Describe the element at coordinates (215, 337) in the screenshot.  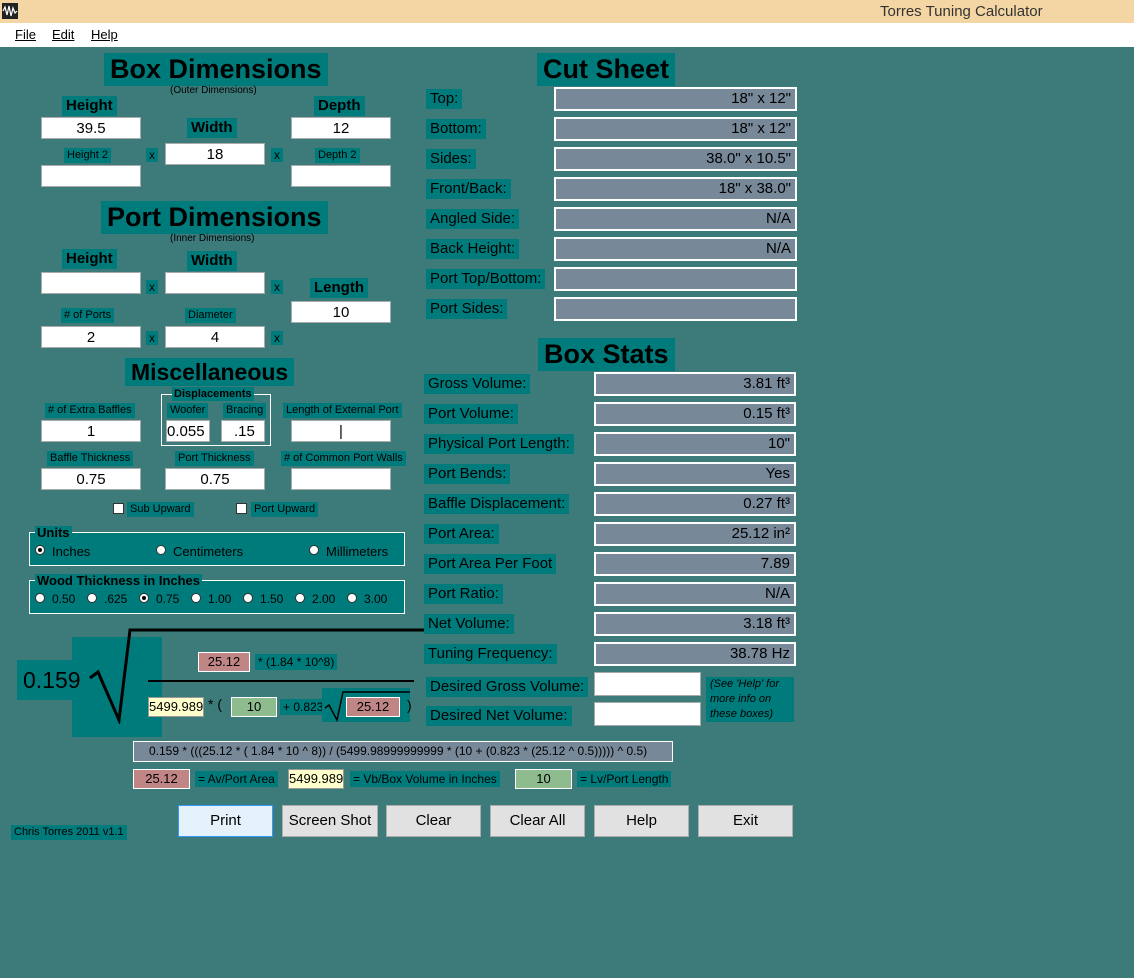
I see `port-diameter-input: 4` at that location.